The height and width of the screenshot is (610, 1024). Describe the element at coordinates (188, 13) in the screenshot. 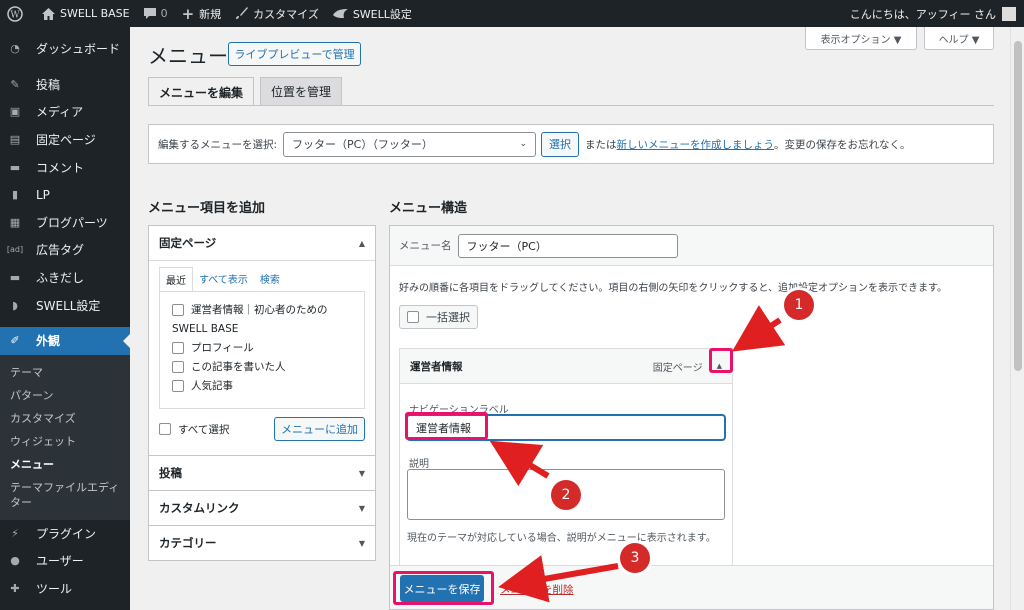

I see `plus-icon: +` at that location.